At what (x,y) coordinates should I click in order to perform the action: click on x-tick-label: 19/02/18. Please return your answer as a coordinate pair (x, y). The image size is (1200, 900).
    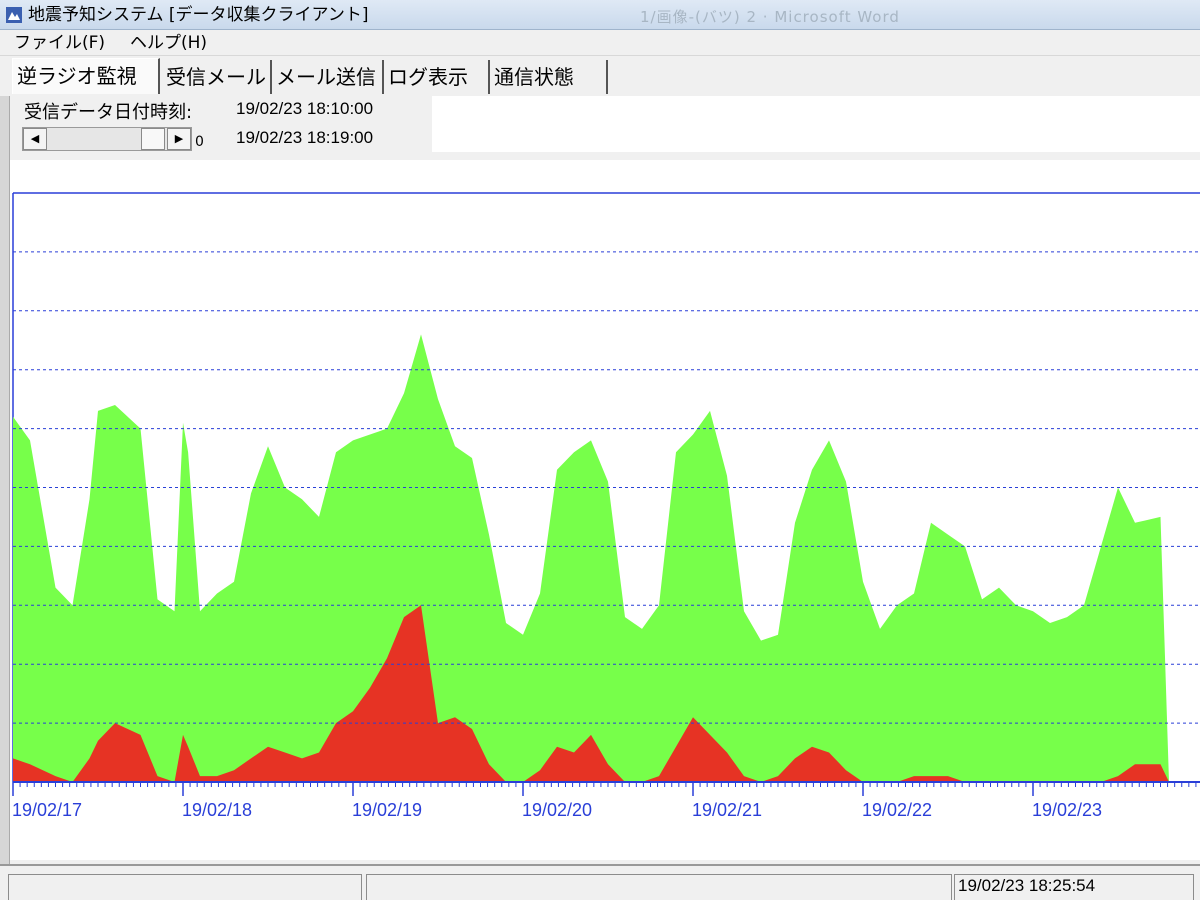
    Looking at the image, I should click on (217, 810).